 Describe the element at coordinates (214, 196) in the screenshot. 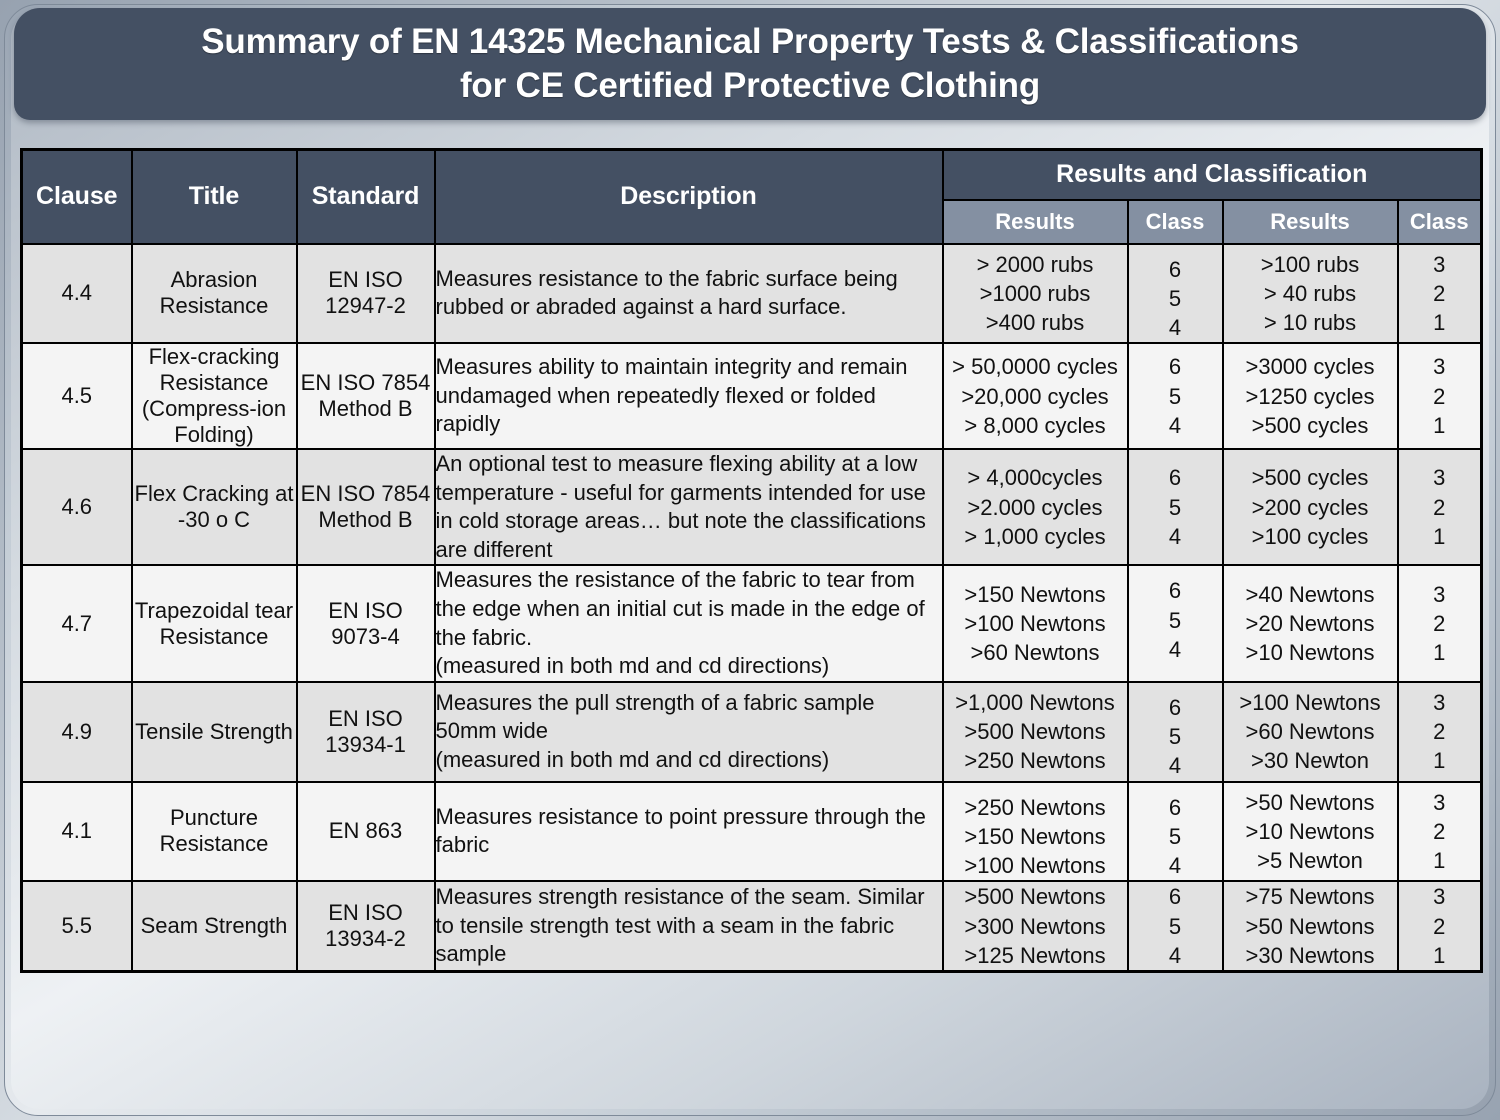

I see `header-title: Title` at that location.